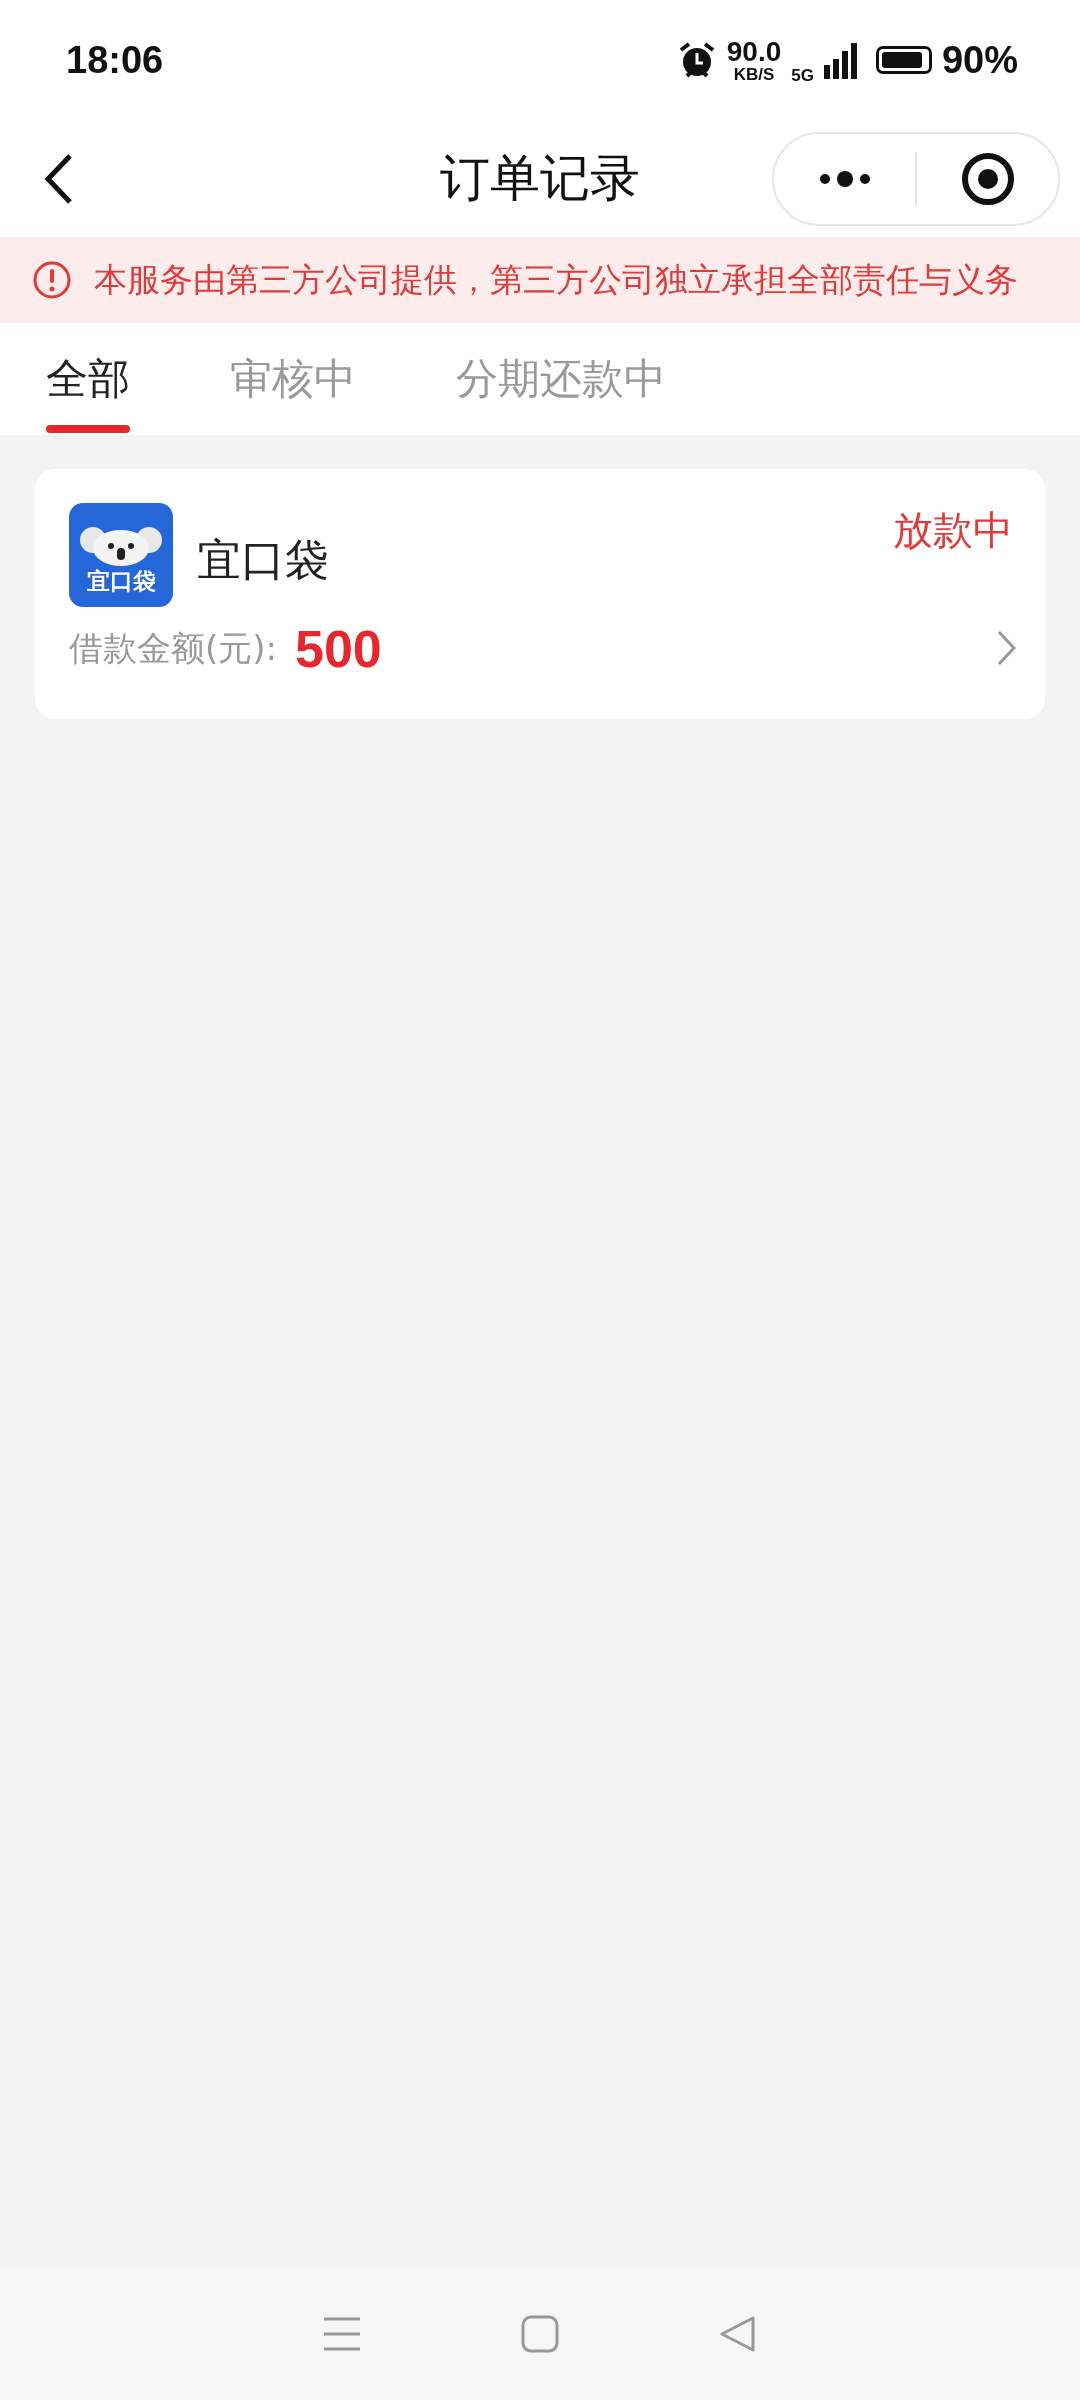 The height and width of the screenshot is (2400, 1080). I want to click on square-icon, so click(540, 2334).